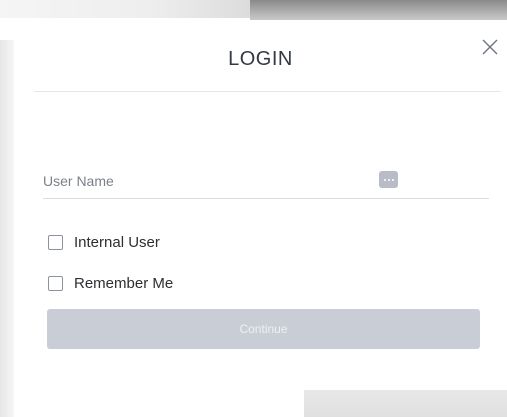  I want to click on remember-me-option: Remember Me, so click(110, 283).